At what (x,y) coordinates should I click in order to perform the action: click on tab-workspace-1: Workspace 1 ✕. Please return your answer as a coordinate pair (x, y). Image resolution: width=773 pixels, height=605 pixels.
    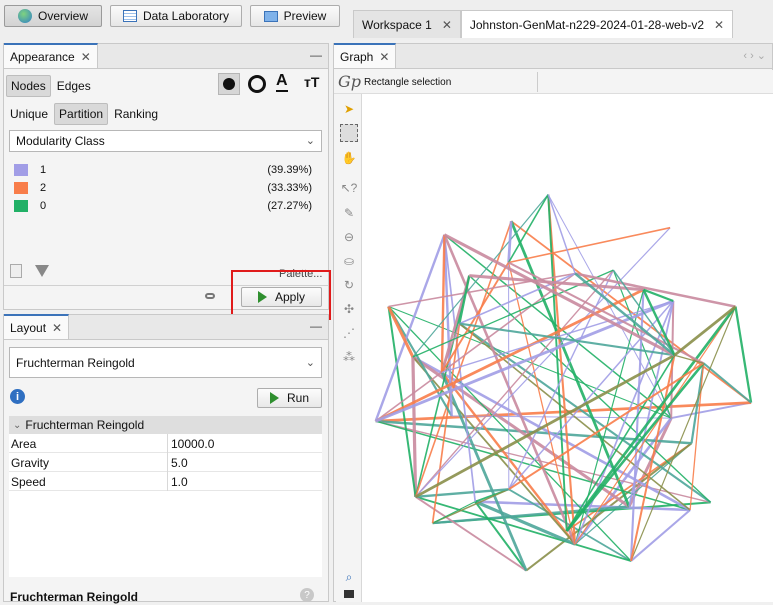
    Looking at the image, I should click on (407, 24).